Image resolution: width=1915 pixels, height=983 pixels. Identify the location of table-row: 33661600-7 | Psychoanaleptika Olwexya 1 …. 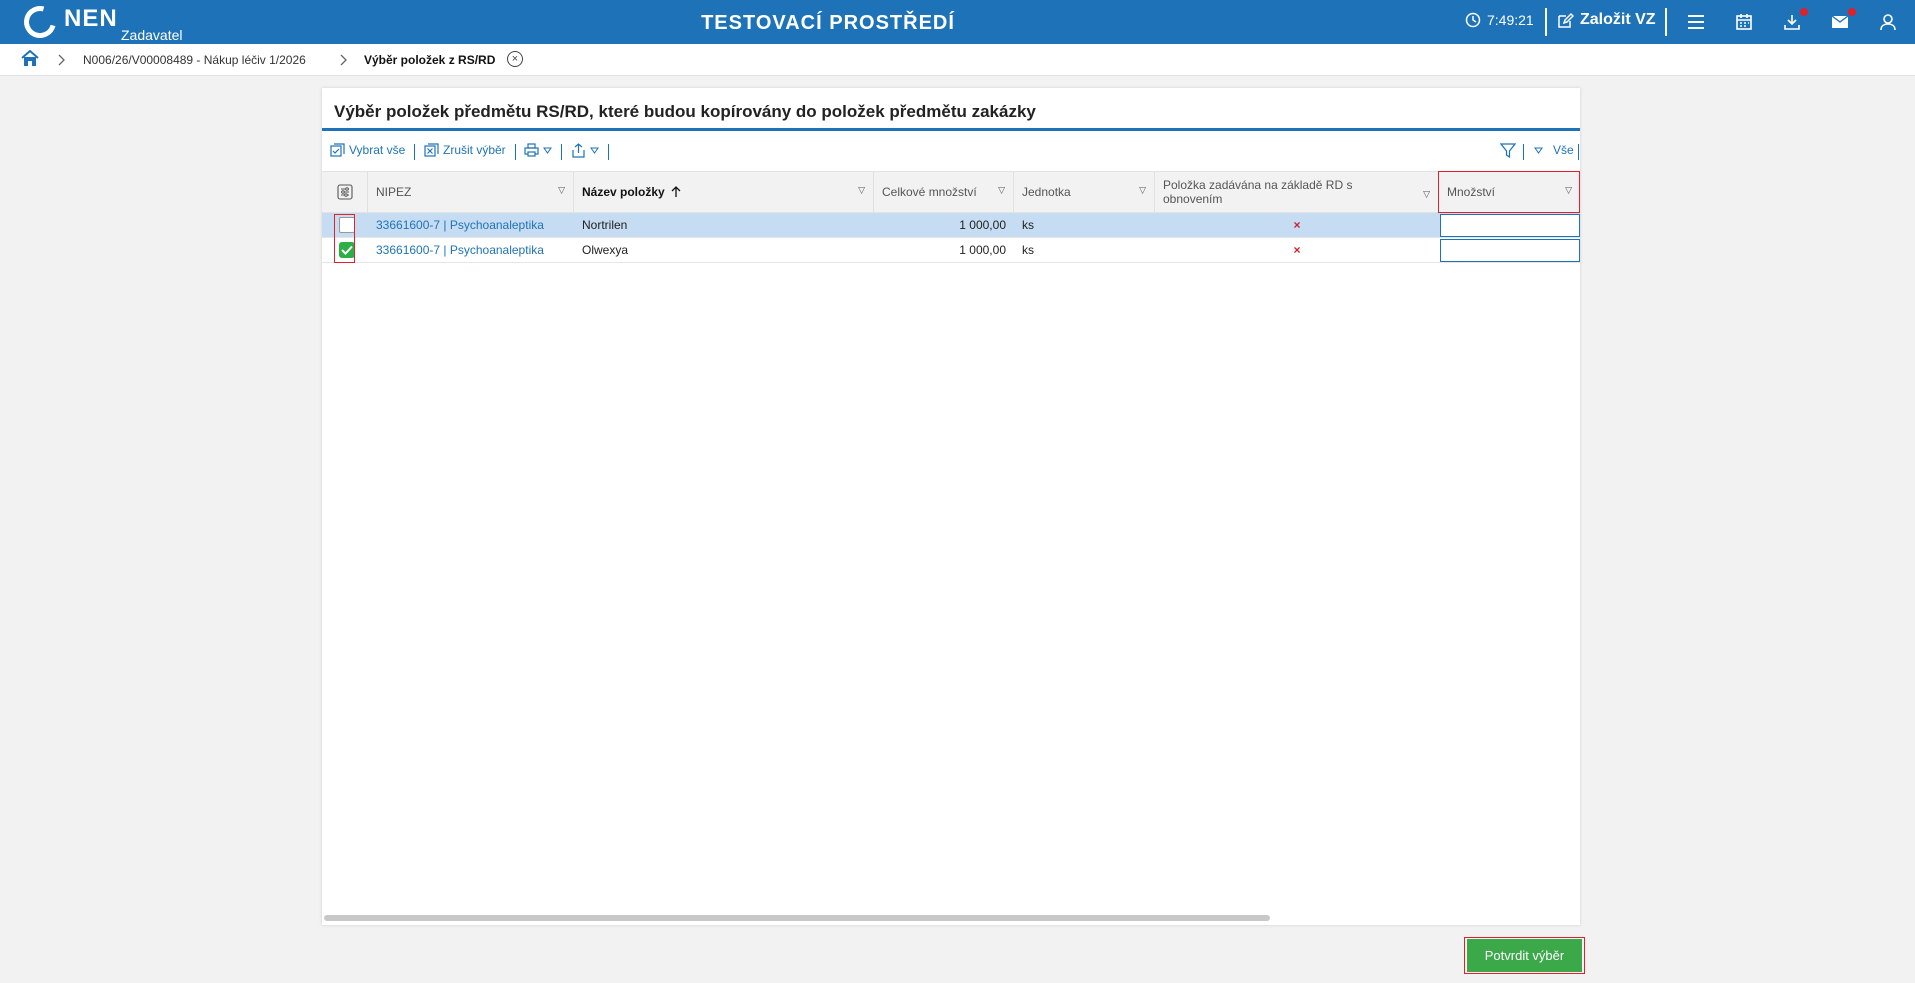
(951, 250).